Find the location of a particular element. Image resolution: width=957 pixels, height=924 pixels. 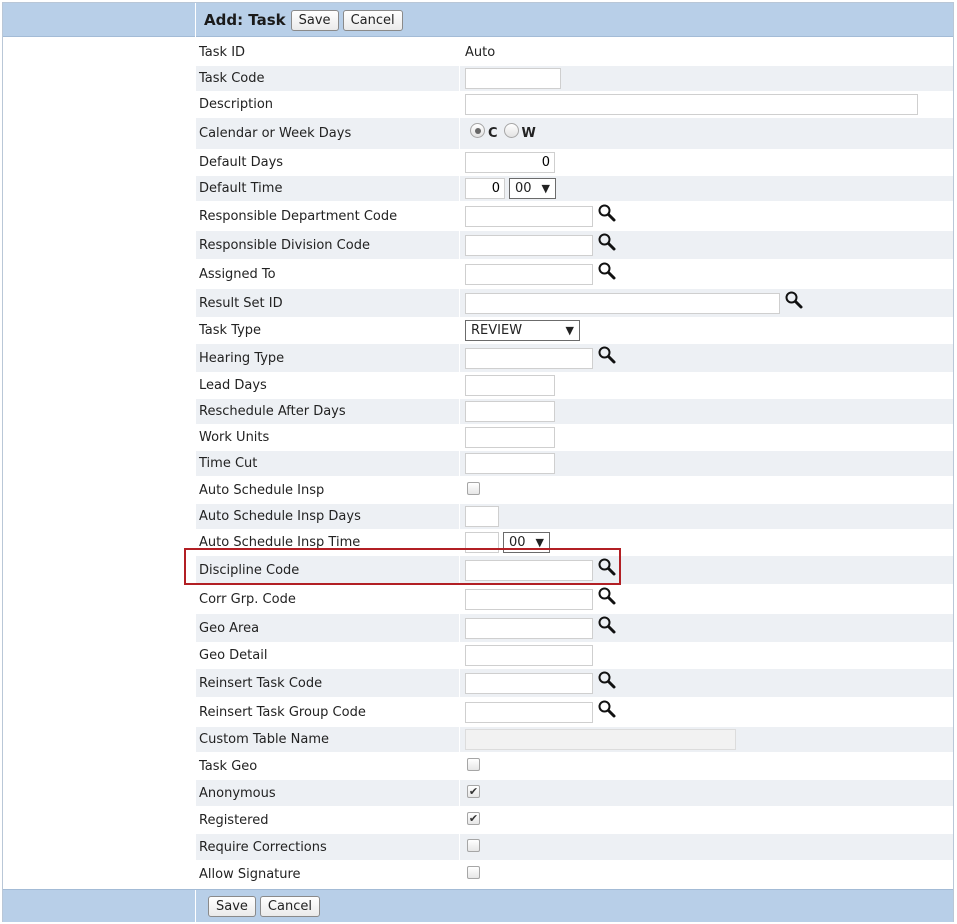

task-type-label: Task Type is located at coordinates (328, 330).